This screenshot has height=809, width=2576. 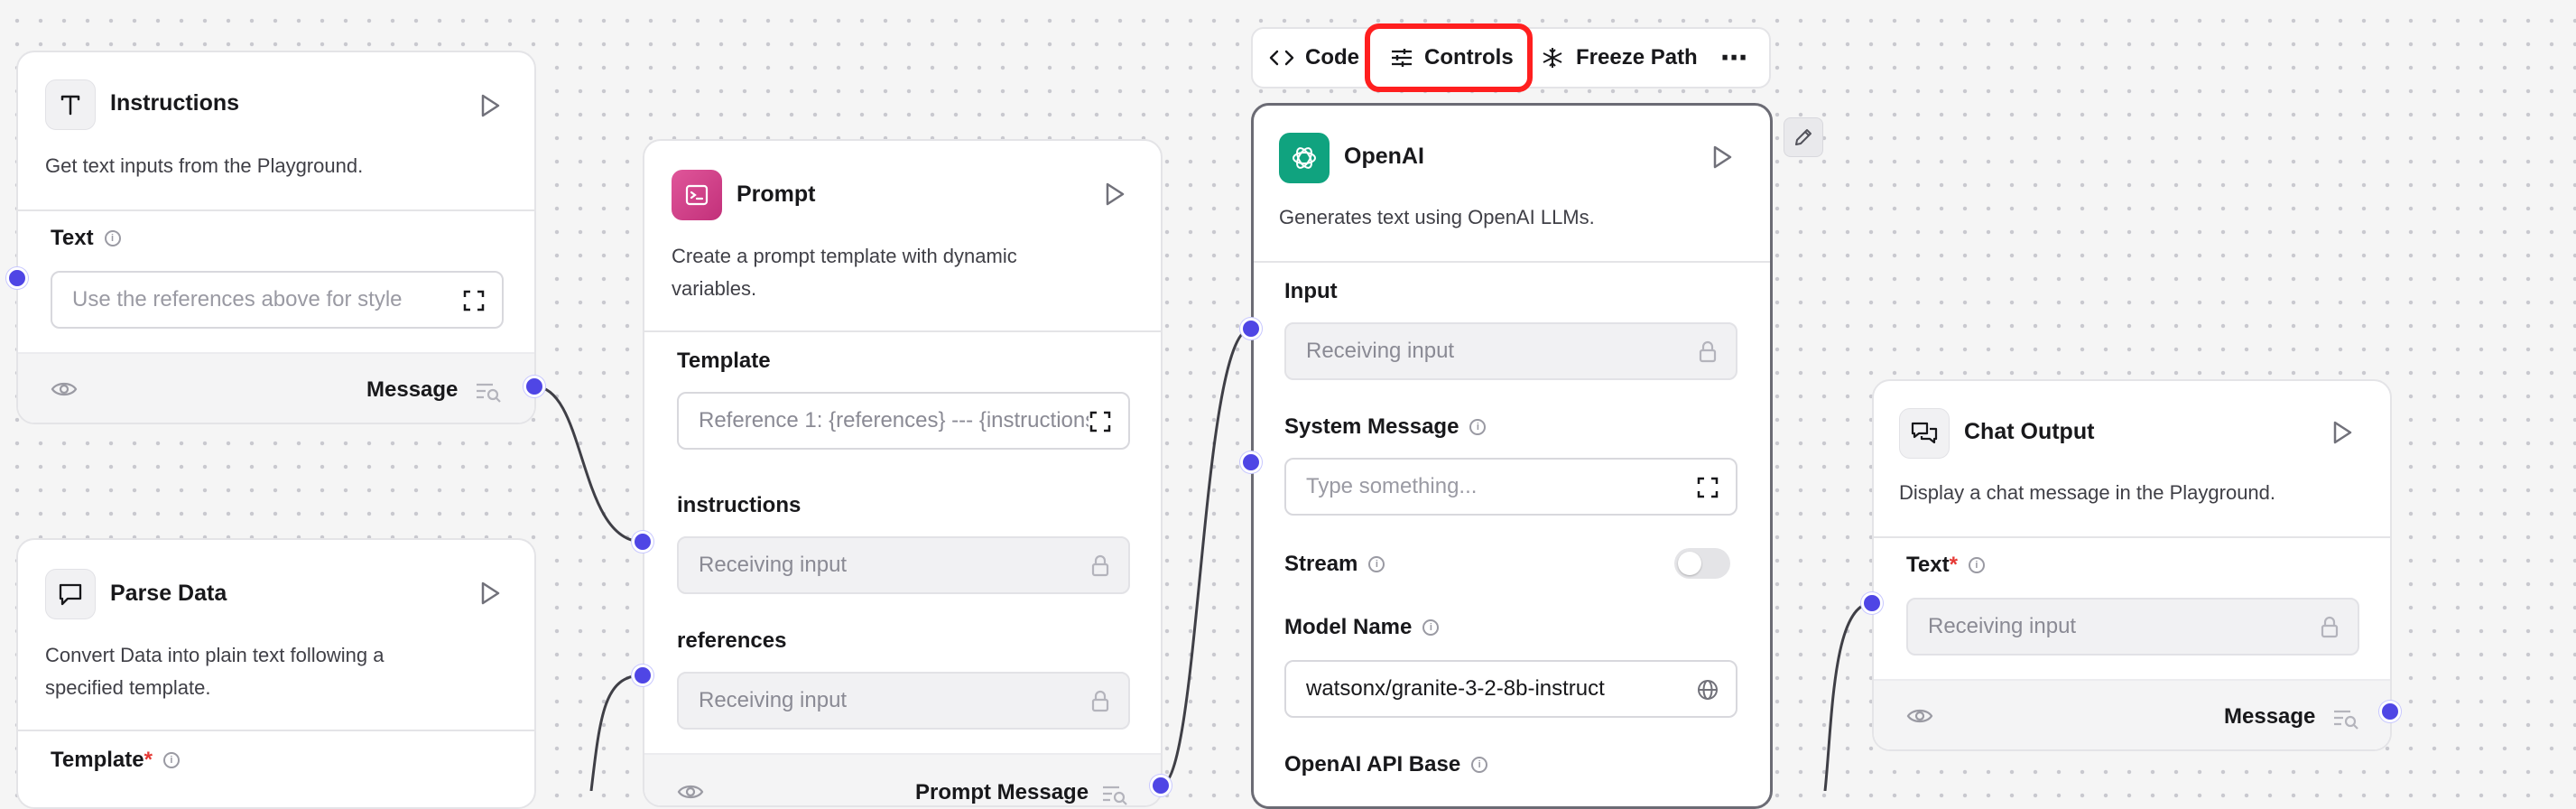 I want to click on port-prompt-instructions, so click(x=643, y=542).